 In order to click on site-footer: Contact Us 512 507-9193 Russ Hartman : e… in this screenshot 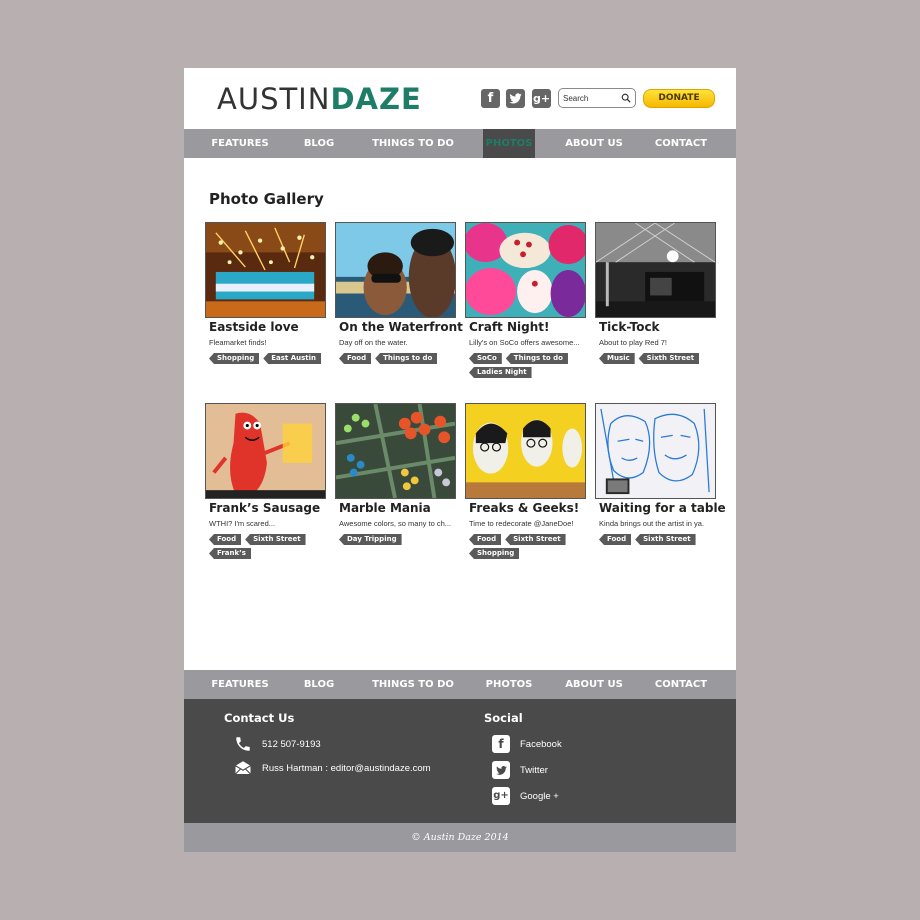, I will do `click(460, 761)`.